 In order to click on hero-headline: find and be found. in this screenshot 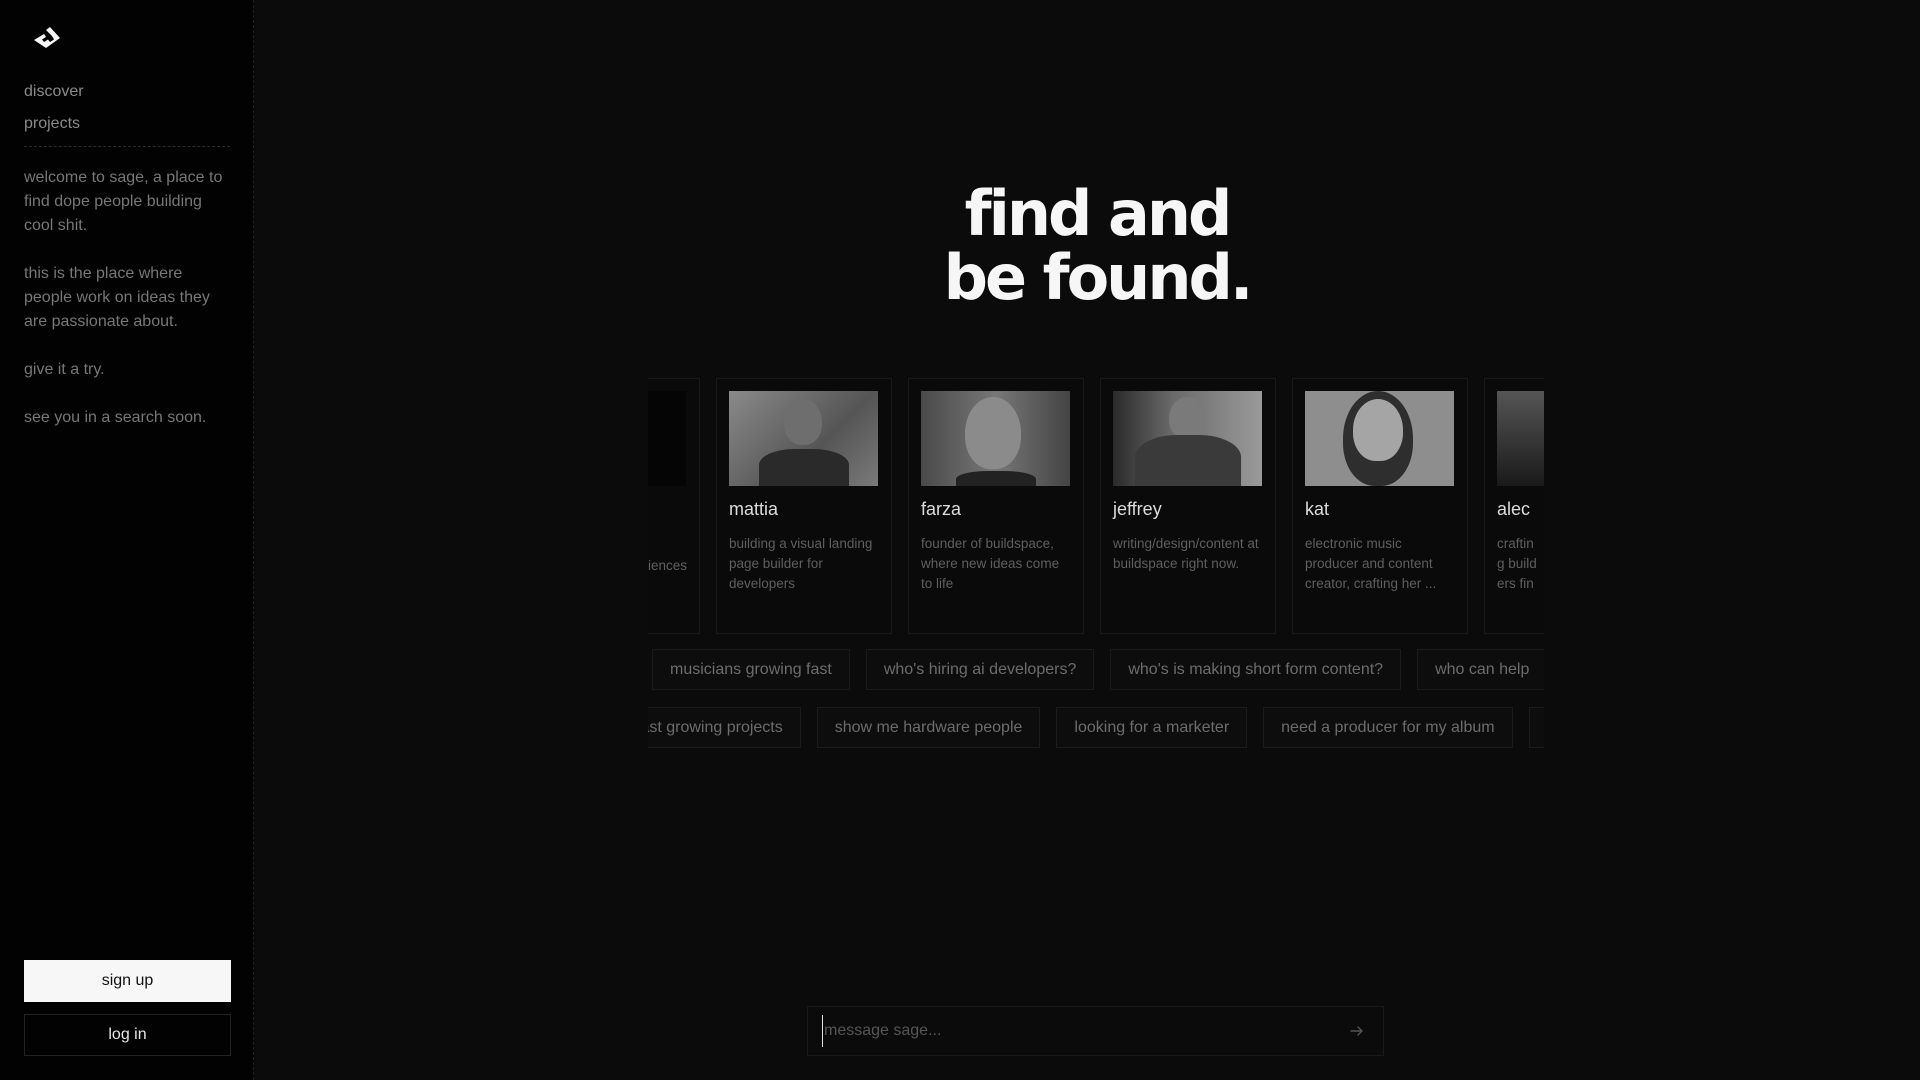, I will do `click(1097, 246)`.